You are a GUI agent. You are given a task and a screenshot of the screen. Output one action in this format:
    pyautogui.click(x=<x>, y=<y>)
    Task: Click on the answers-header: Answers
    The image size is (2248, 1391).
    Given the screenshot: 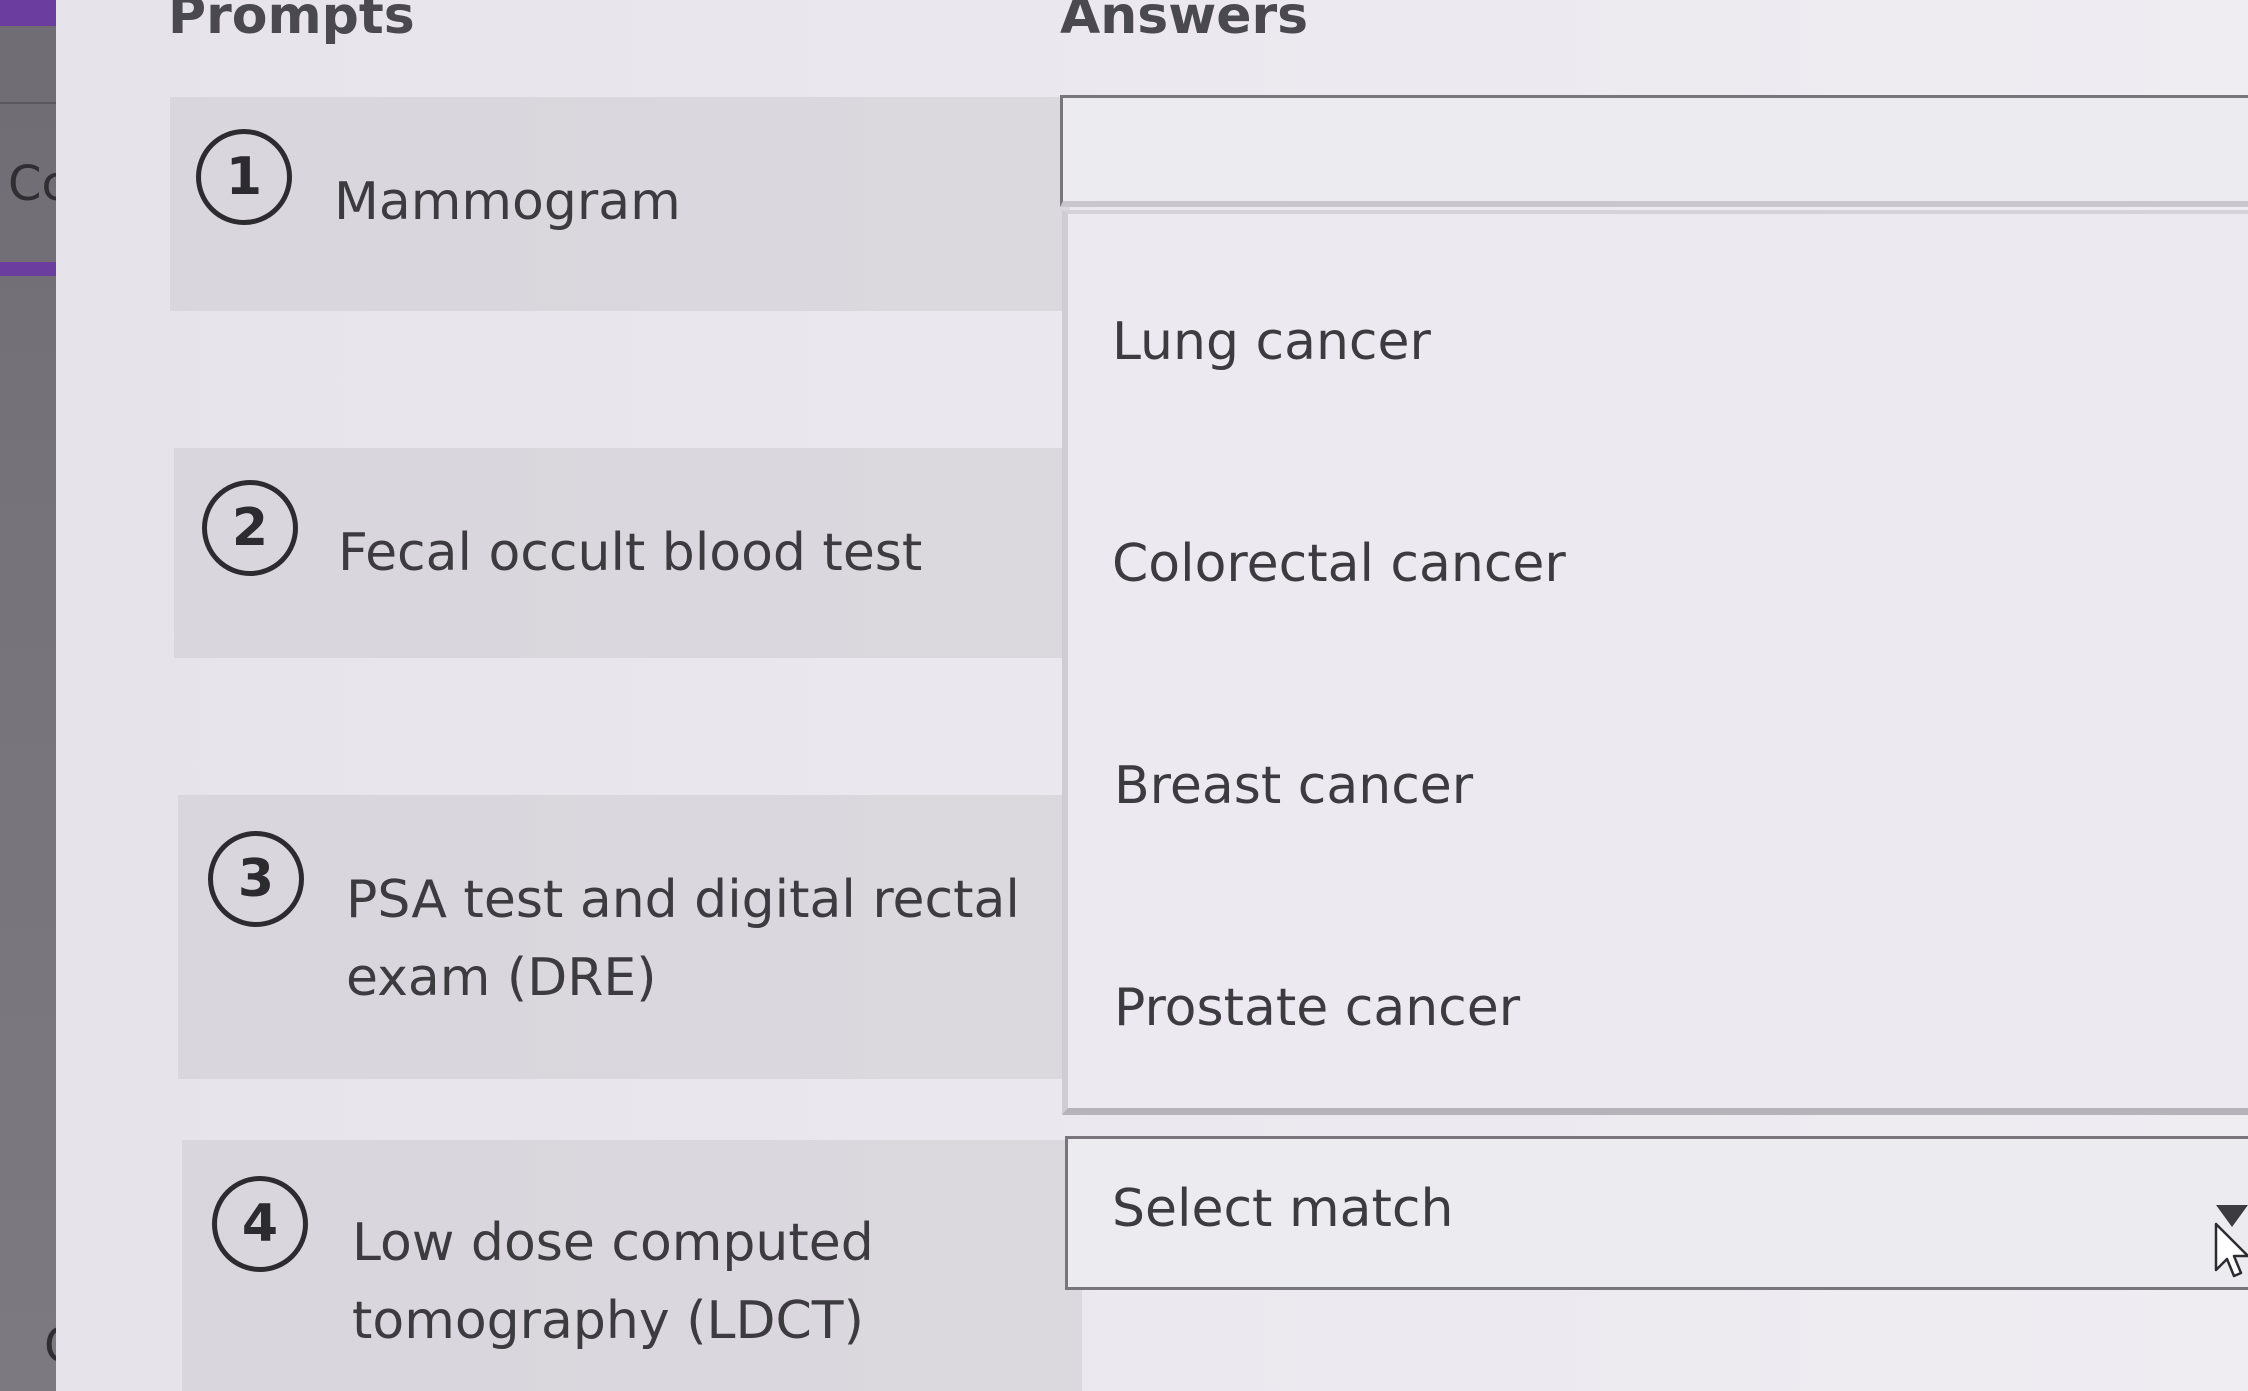 What is the action you would take?
    pyautogui.click(x=1184, y=23)
    